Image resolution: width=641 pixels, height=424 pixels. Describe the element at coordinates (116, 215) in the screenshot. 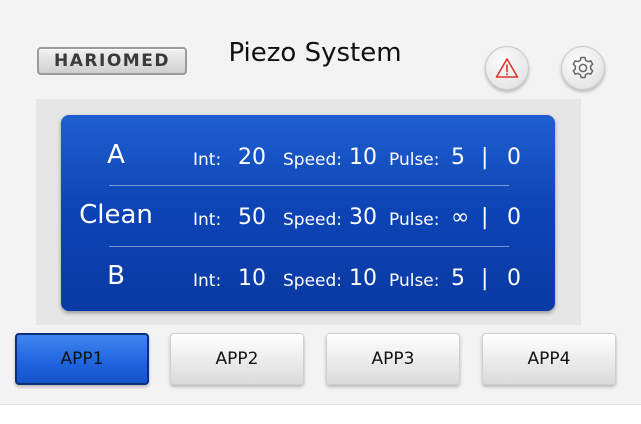

I see `program-name: Clean` at that location.